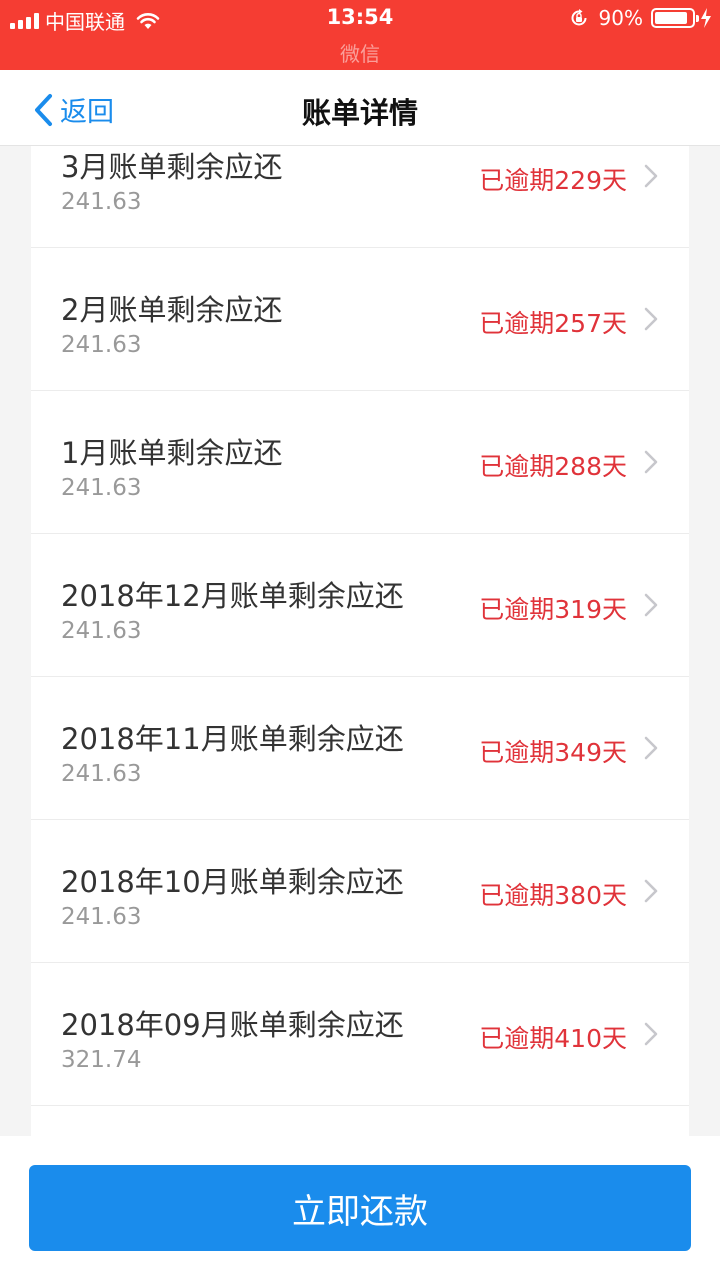 This screenshot has height=1280, width=720. Describe the element at coordinates (553, 180) in the screenshot. I see `overdue-status: 已逾期229天` at that location.